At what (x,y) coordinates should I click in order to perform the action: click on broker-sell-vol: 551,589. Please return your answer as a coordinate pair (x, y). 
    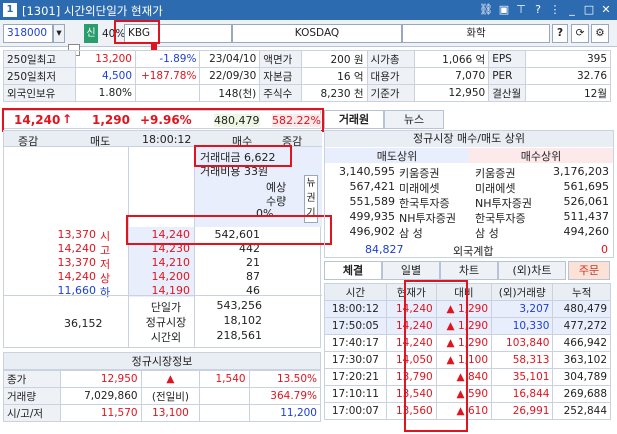
    Looking at the image, I should click on (372, 201).